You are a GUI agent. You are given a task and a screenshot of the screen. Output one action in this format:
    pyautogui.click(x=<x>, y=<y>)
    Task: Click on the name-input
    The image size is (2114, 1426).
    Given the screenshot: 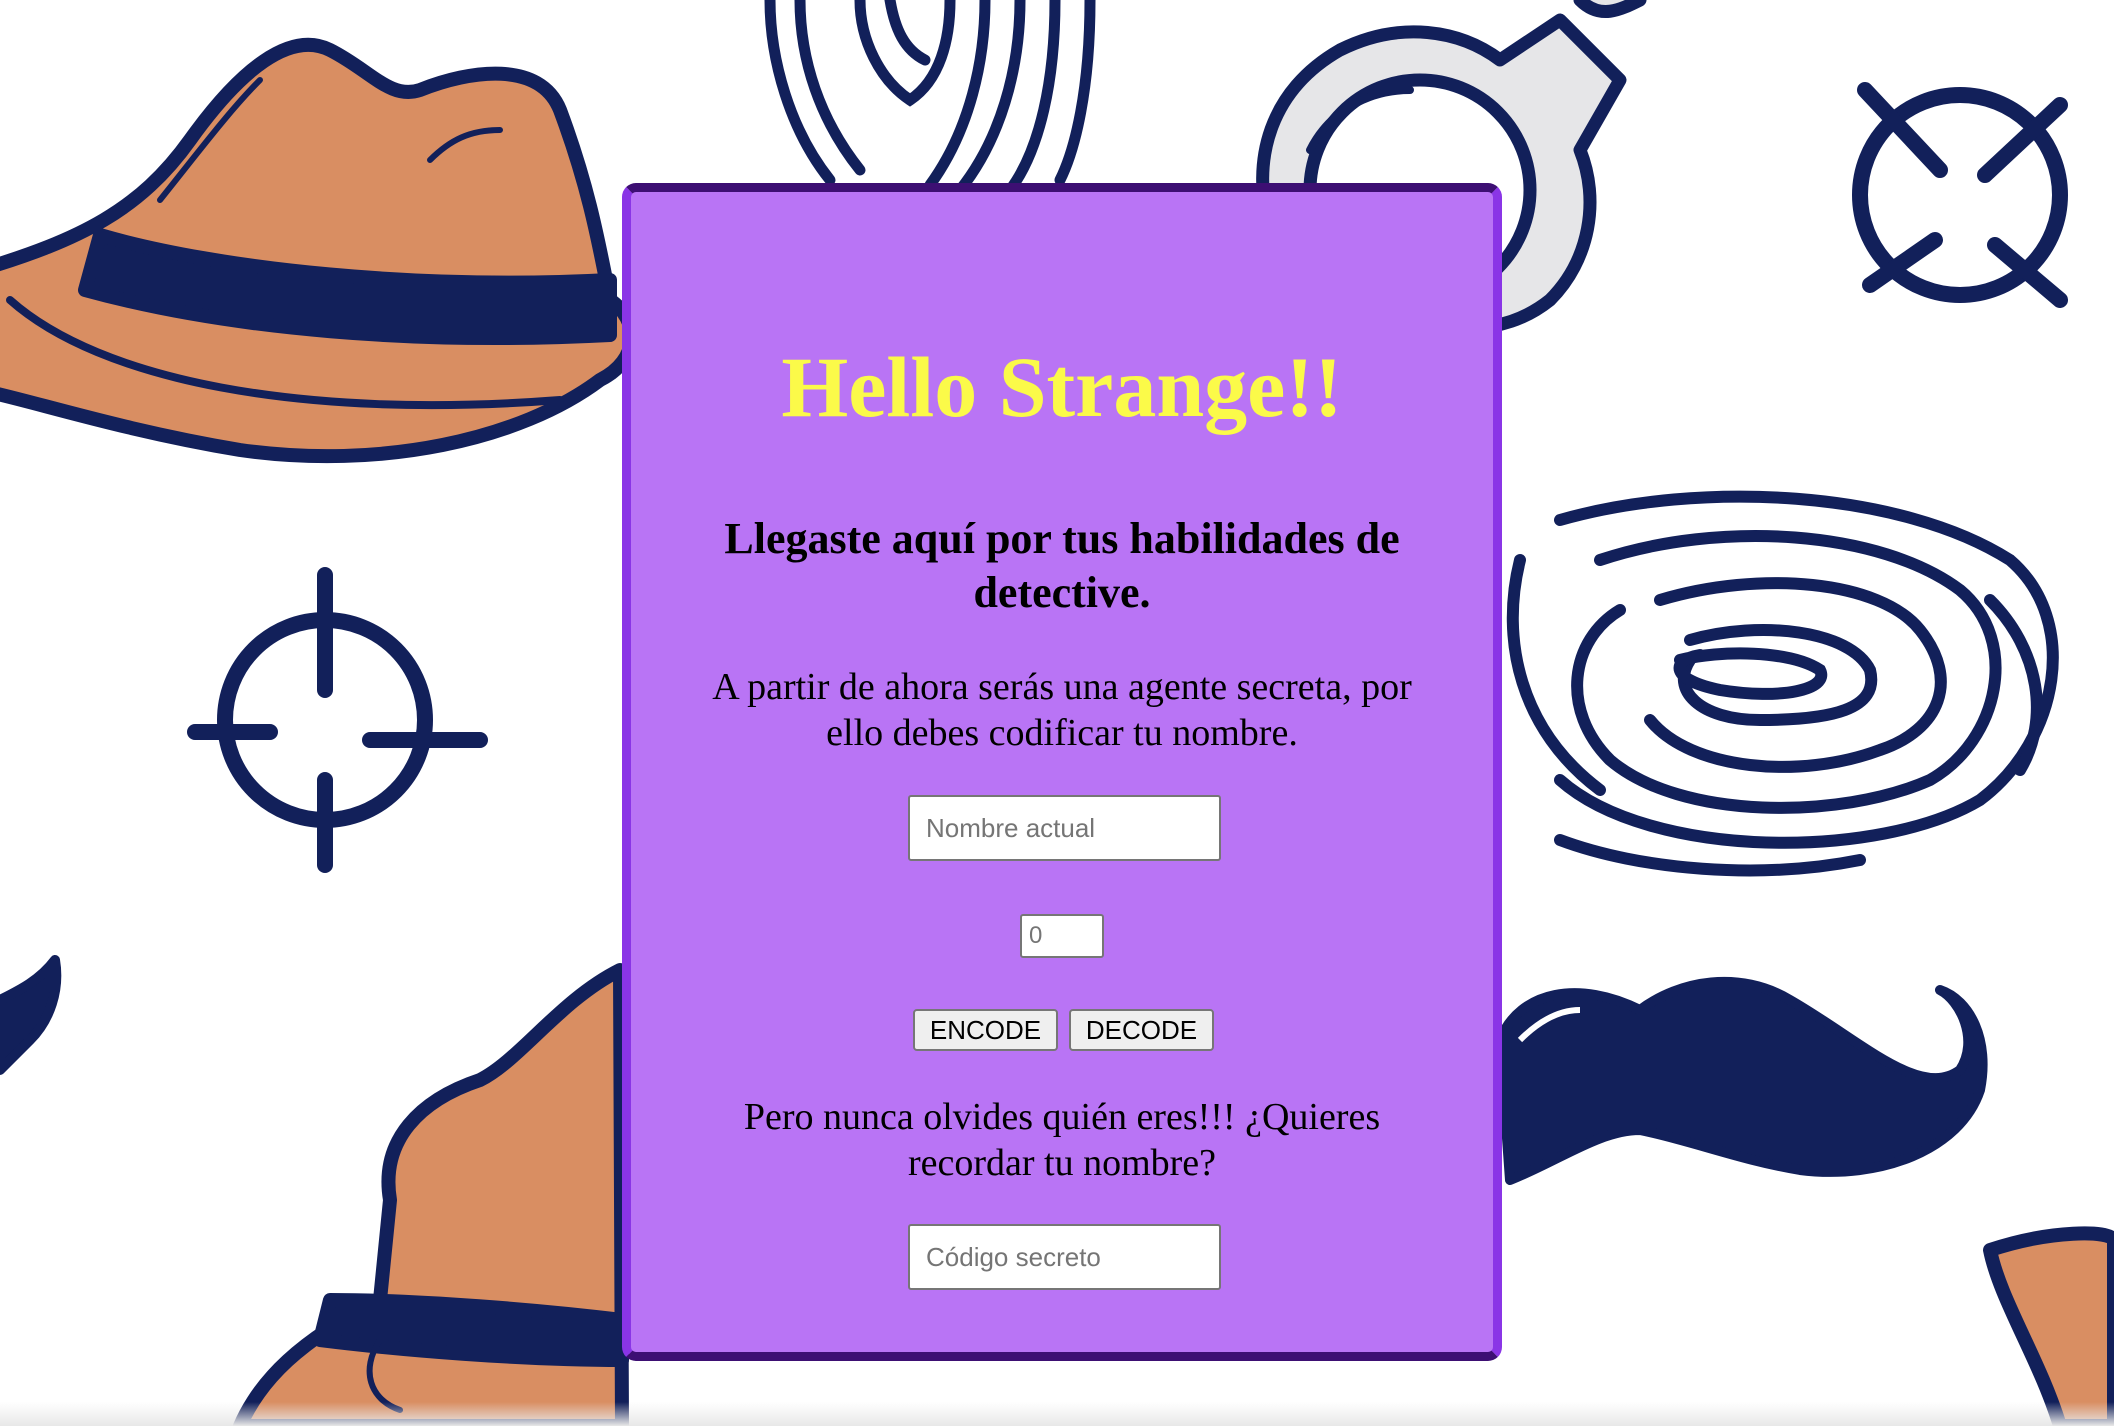 What is the action you would take?
    pyautogui.click(x=1064, y=828)
    